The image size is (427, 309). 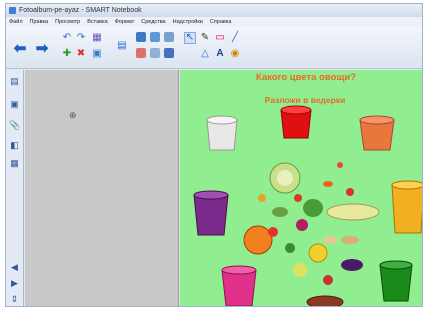 I want to click on apricot, so click(x=262, y=198).